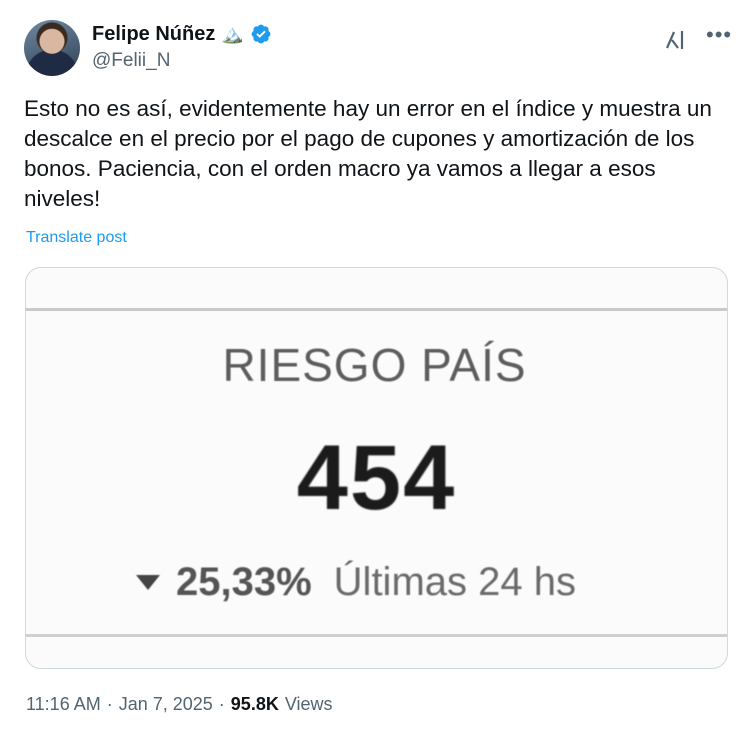  Describe the element at coordinates (261, 34) in the screenshot. I see `verified-badge-icon` at that location.